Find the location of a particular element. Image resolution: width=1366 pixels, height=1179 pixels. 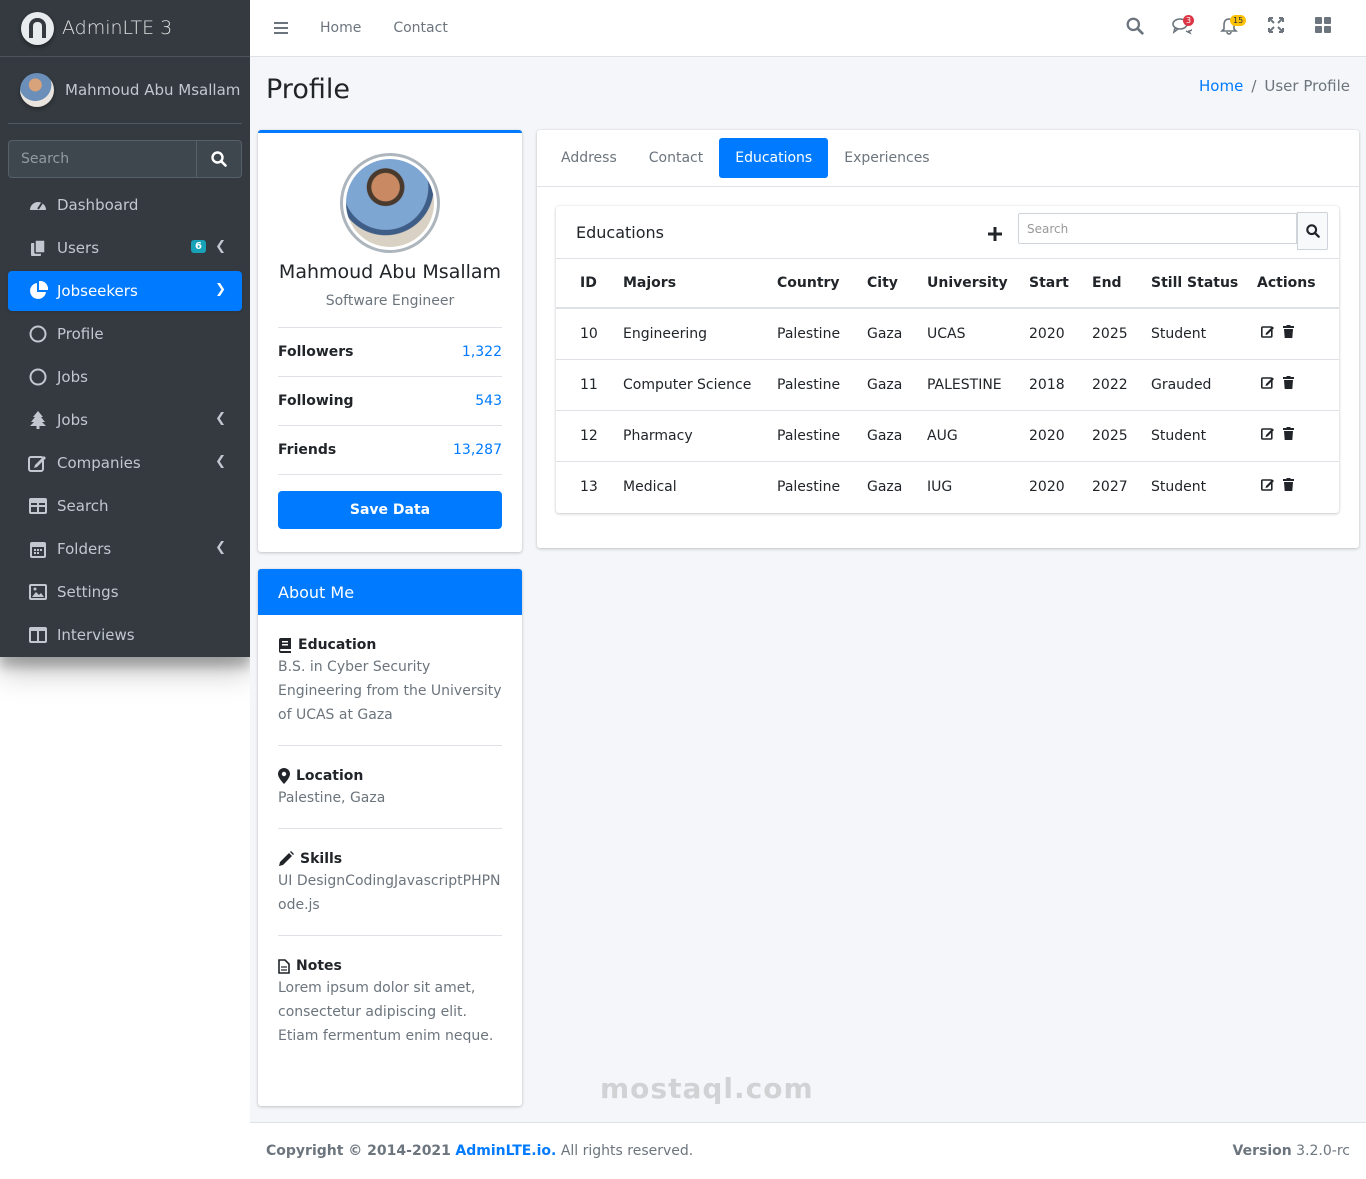

sidebar-item-label: Companies is located at coordinates (99, 463).